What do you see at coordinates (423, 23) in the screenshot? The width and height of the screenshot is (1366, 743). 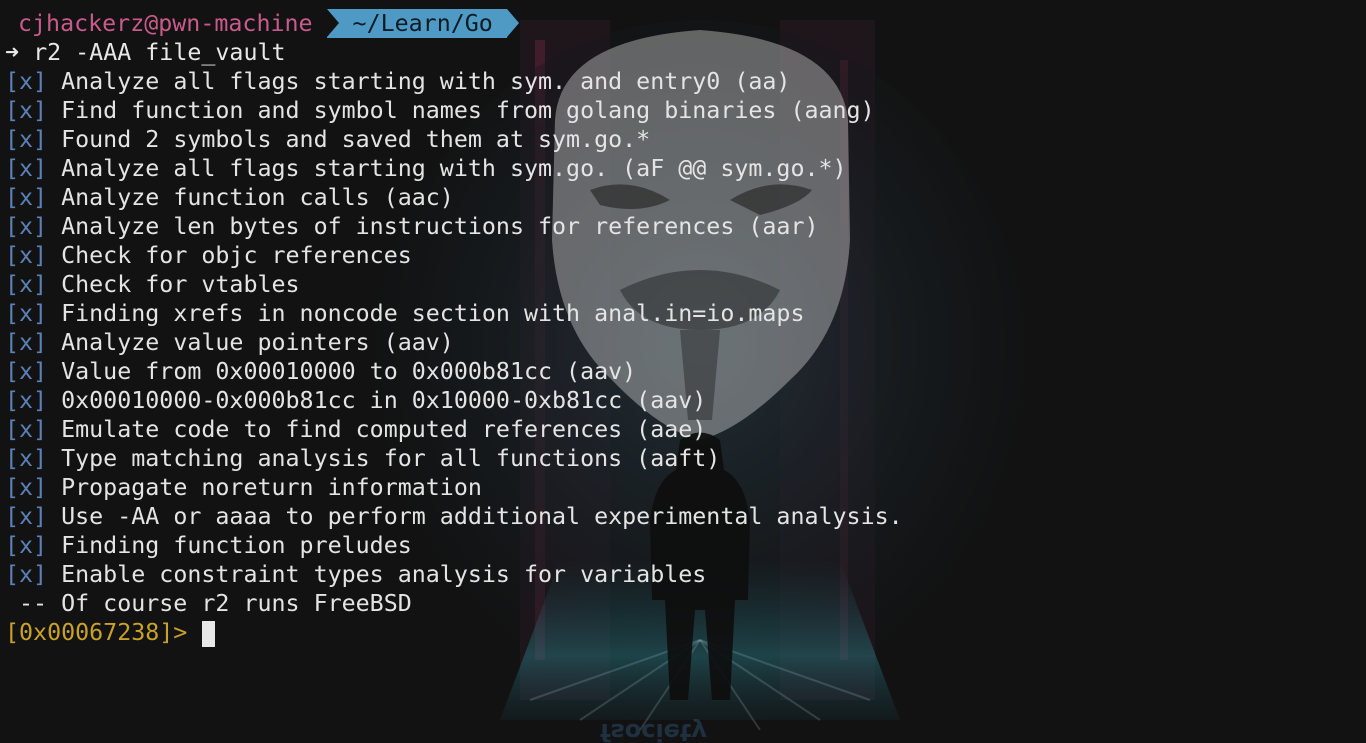 I see `prompt-path-segment: ~/Learn/Go` at bounding box center [423, 23].